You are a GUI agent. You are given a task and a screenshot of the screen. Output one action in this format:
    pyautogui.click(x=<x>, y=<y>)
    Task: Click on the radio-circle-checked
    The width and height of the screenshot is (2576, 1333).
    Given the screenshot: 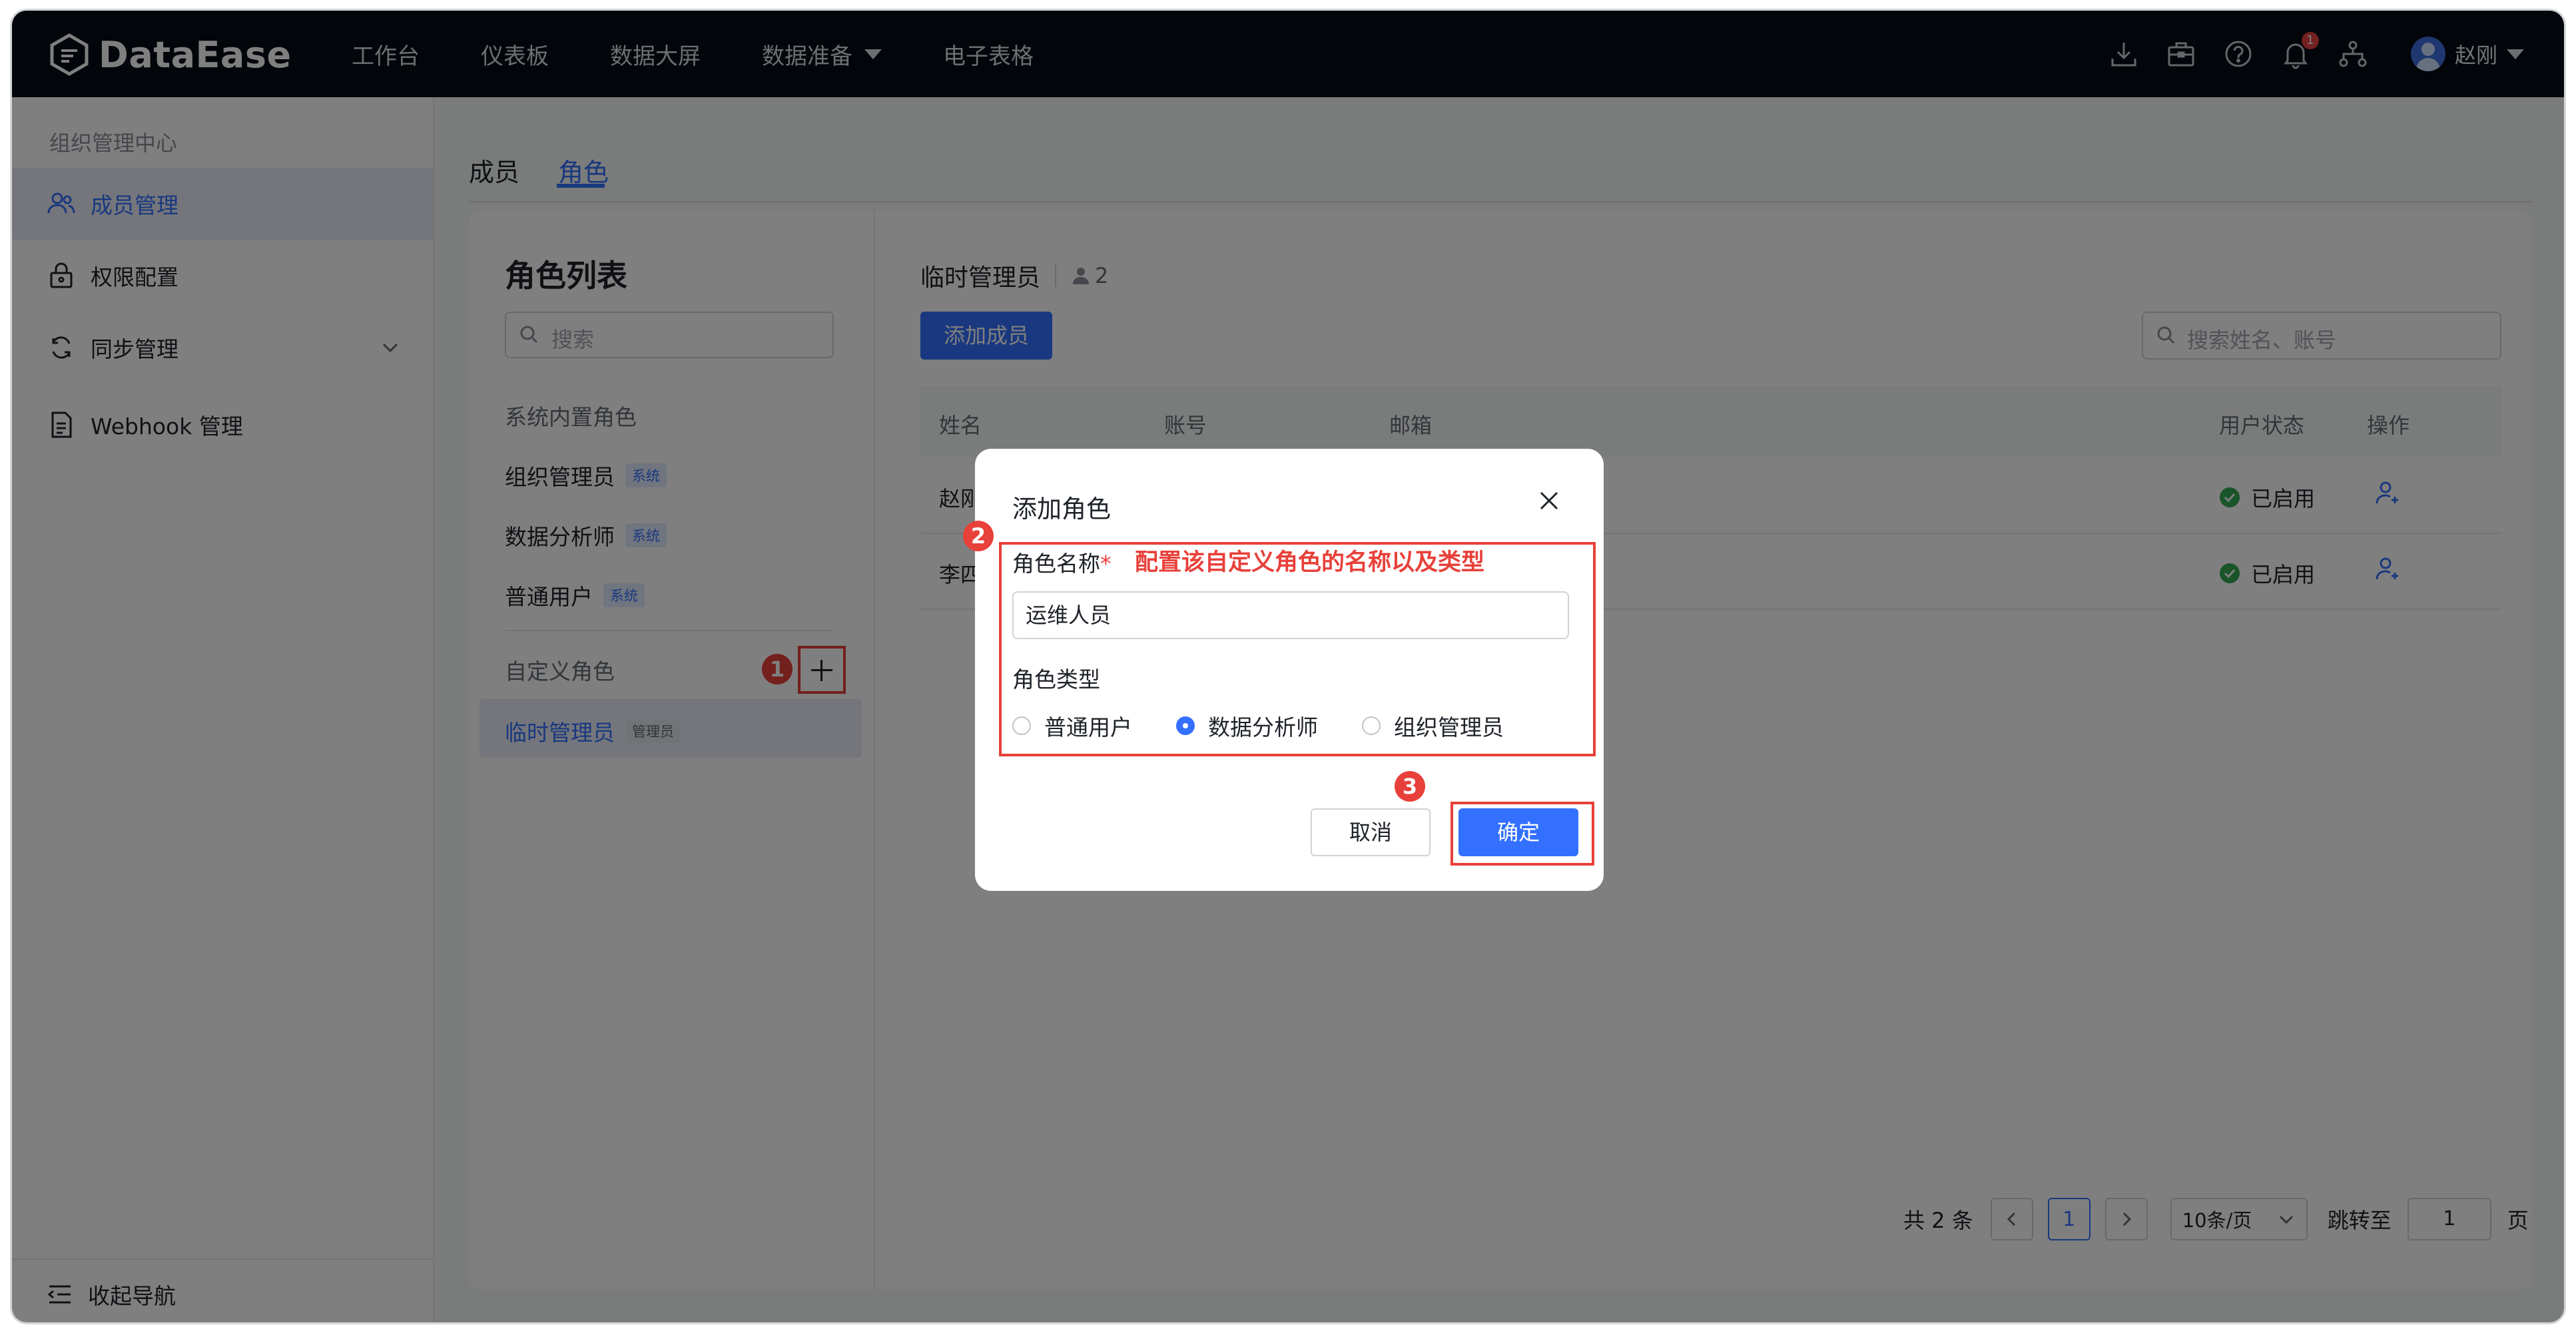 What is the action you would take?
    pyautogui.click(x=1185, y=726)
    